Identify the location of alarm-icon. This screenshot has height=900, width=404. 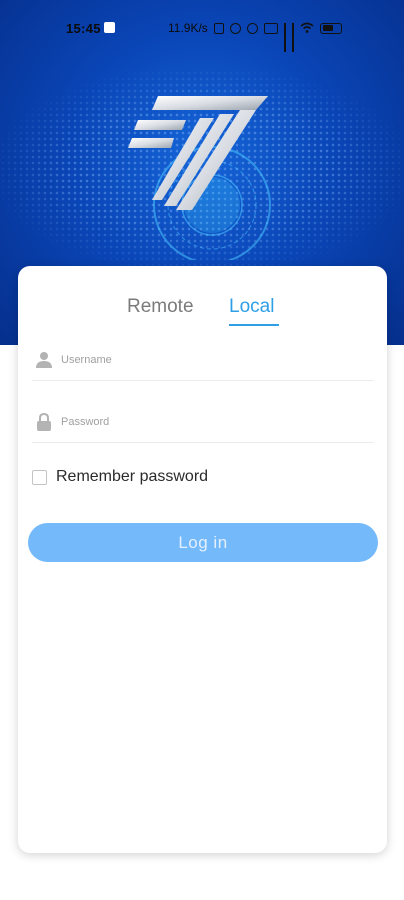
(235, 28).